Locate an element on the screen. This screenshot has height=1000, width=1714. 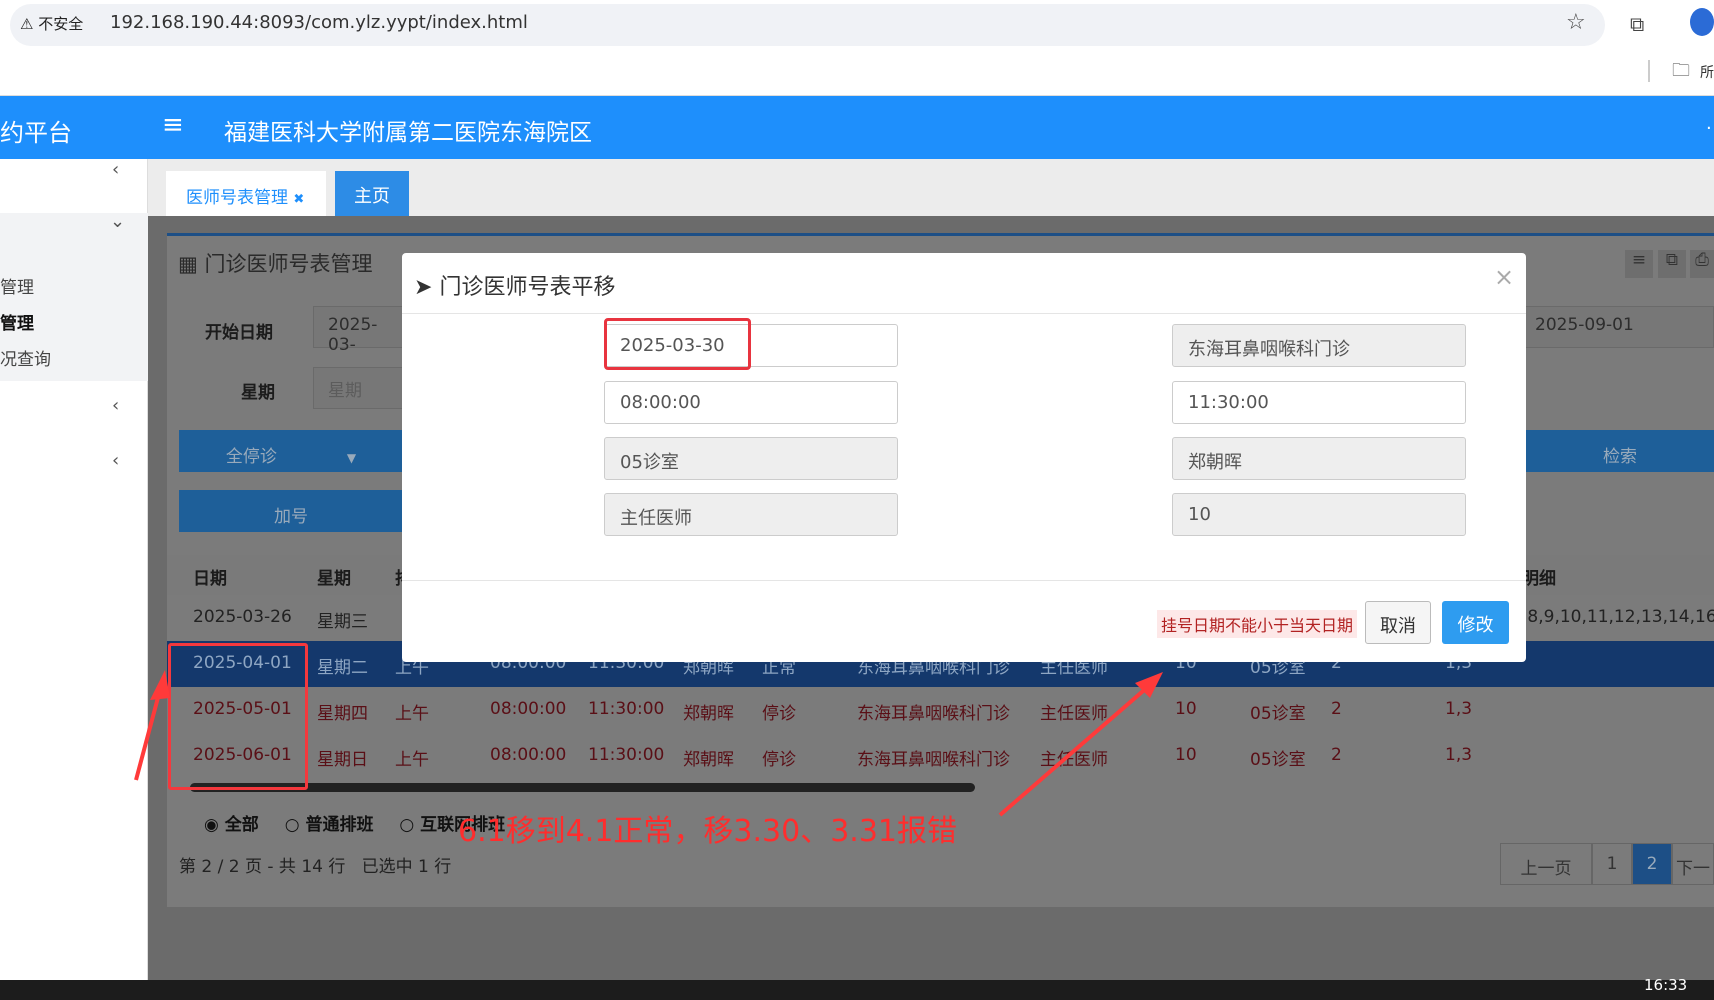
security-warning: ⚠ 不安全 is located at coordinates (51, 23).